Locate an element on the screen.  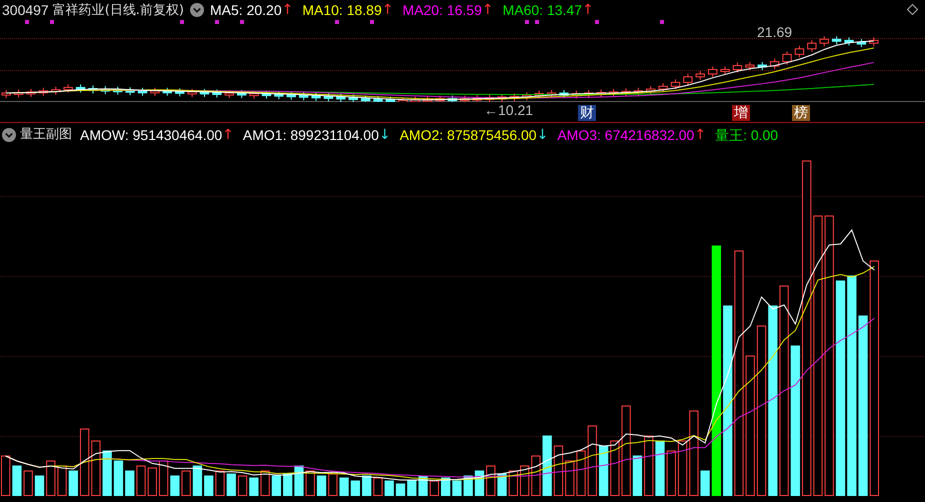
stock-title: 富祥药业(日线.前复权) is located at coordinates (118, 10).